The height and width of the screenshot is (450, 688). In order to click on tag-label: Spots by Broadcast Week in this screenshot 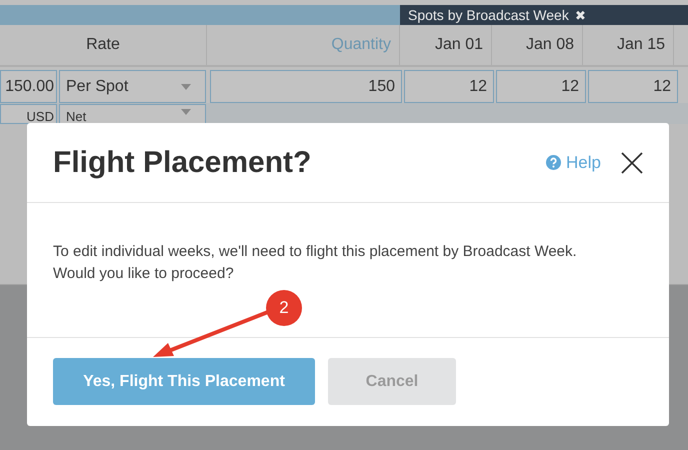, I will do `click(488, 15)`.